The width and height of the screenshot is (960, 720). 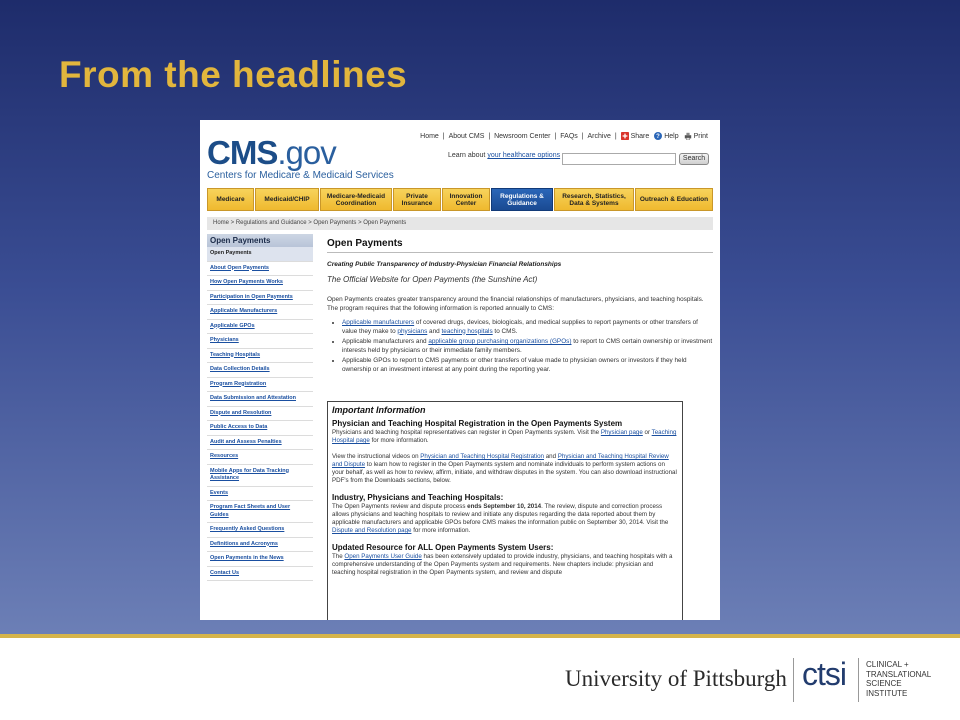 I want to click on share-link: Share, so click(x=635, y=136).